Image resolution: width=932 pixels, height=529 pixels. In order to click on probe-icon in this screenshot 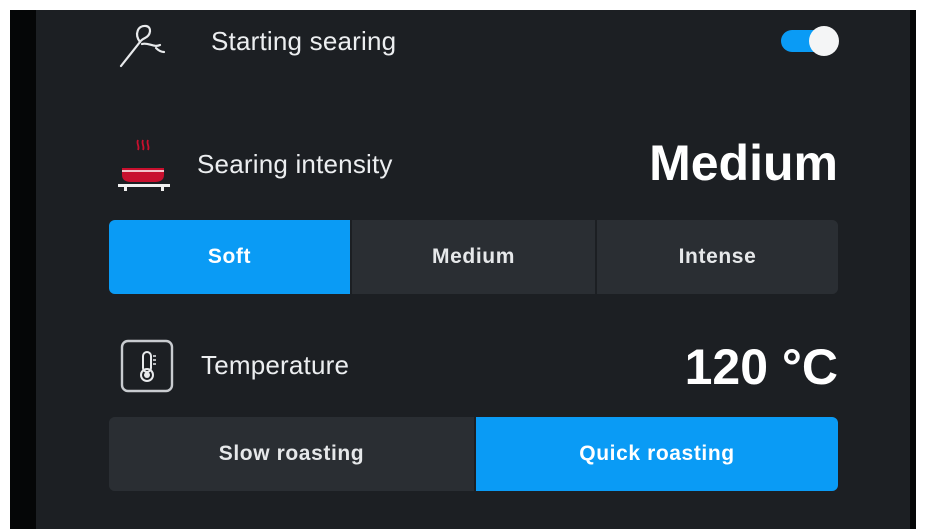, I will do `click(142, 45)`.